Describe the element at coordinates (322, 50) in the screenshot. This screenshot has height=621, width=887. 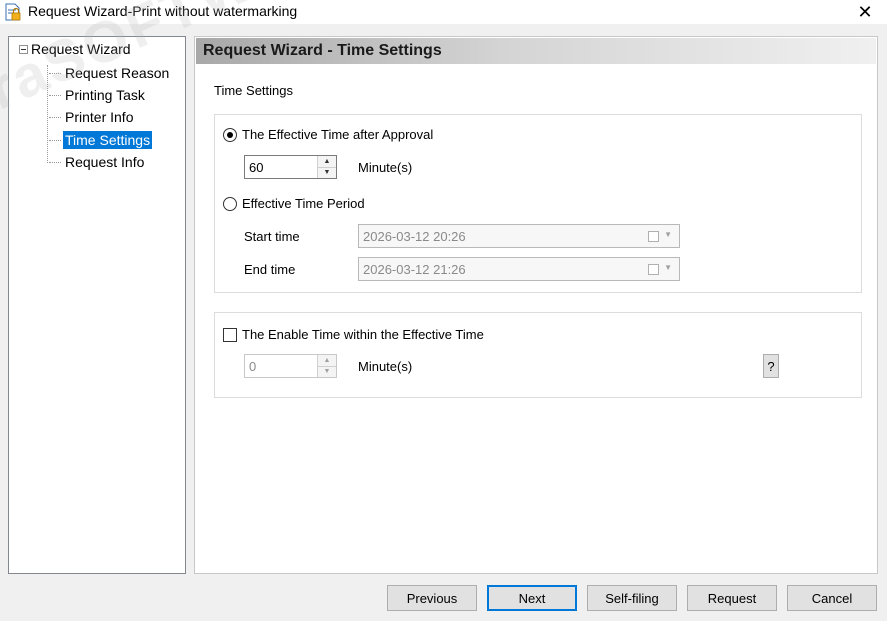
I see `page-title: Request Wizard - Time Settings` at that location.